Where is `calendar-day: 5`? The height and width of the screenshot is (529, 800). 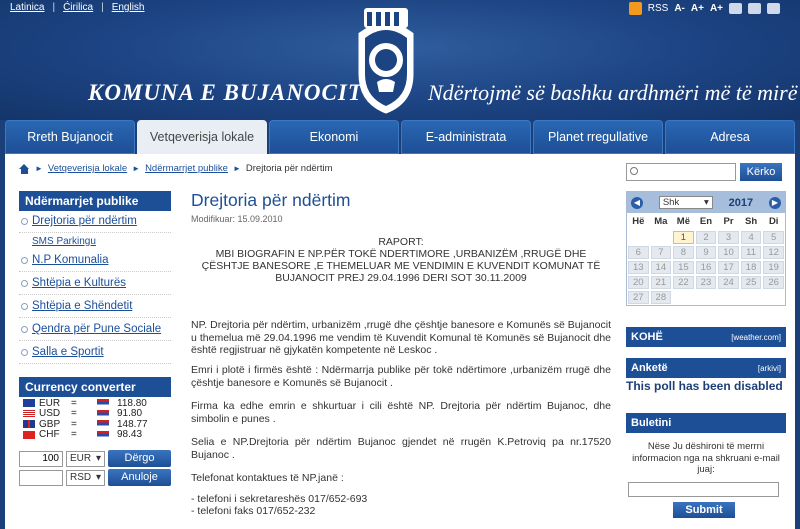
calendar-day: 5 is located at coordinates (773, 237).